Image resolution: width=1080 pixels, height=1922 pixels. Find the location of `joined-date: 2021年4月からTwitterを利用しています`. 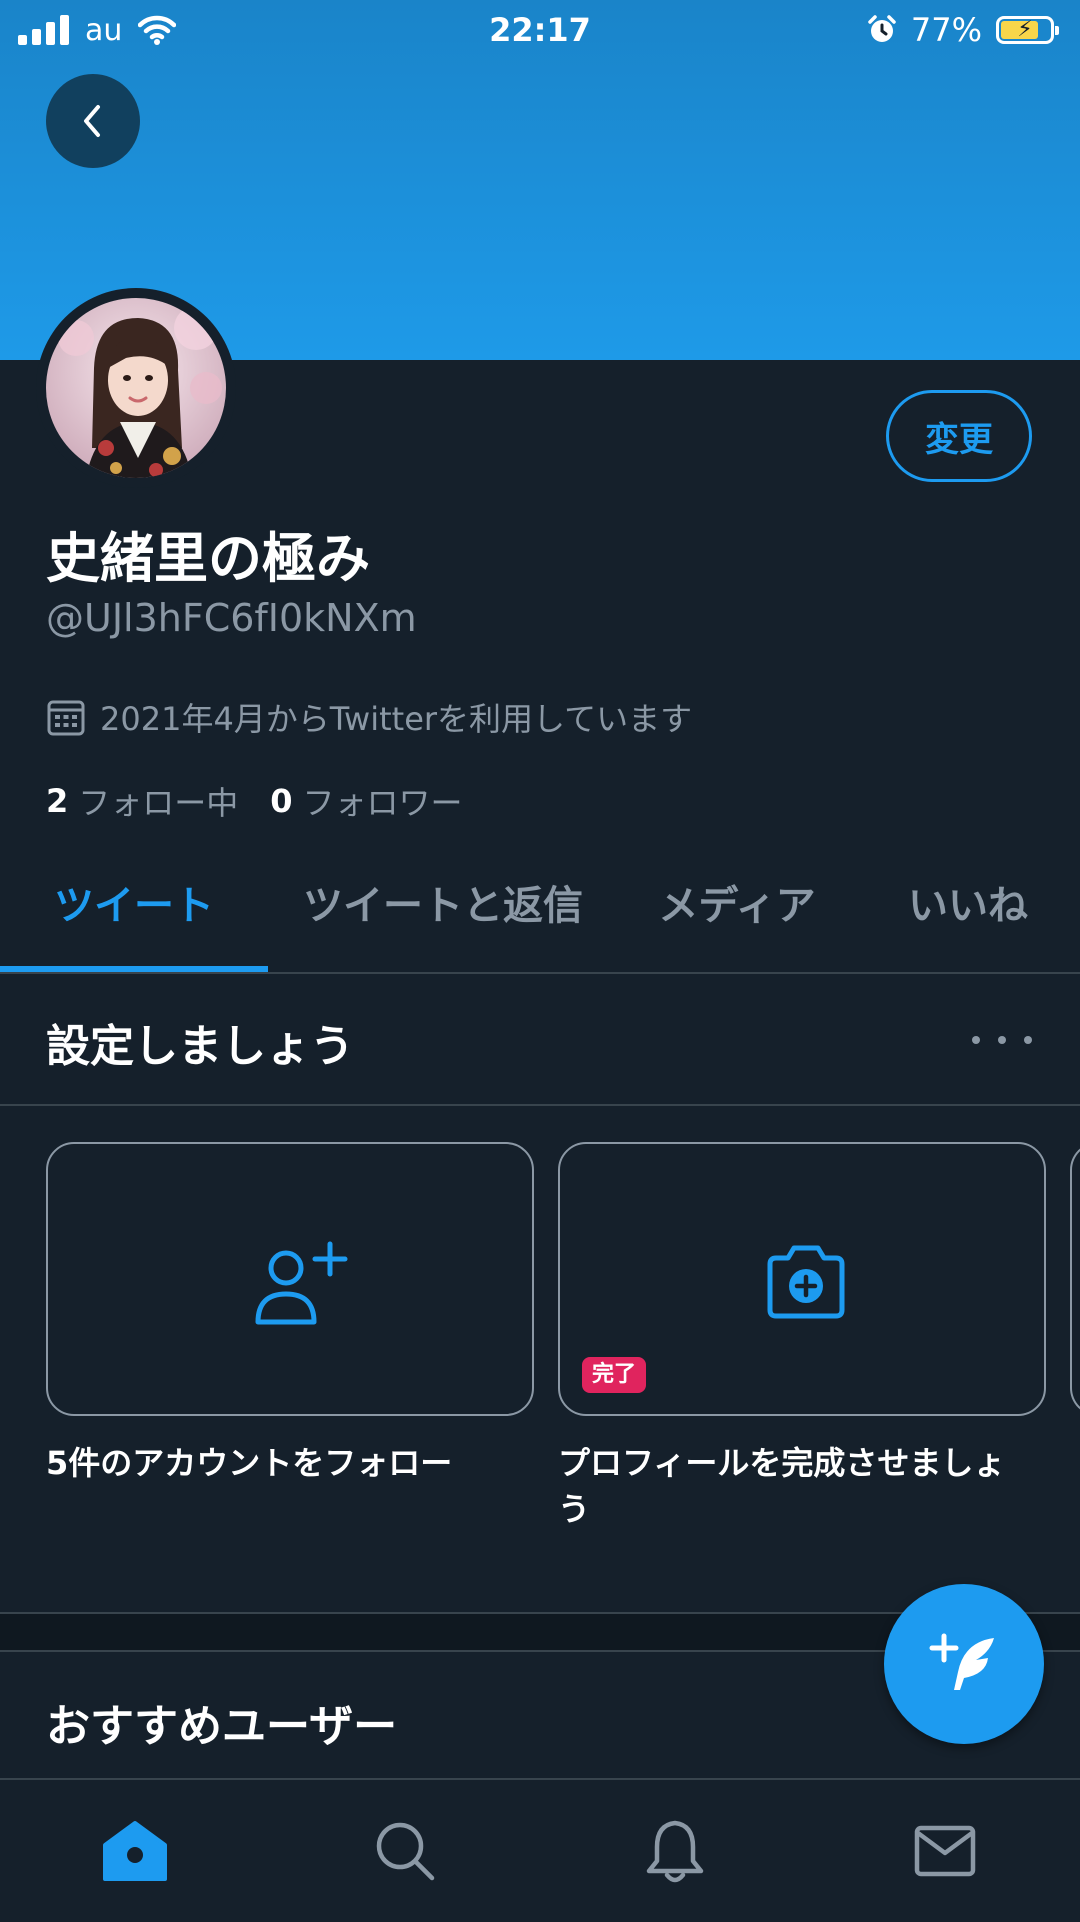

joined-date: 2021年4月からTwitterを利用しています is located at coordinates (369, 717).